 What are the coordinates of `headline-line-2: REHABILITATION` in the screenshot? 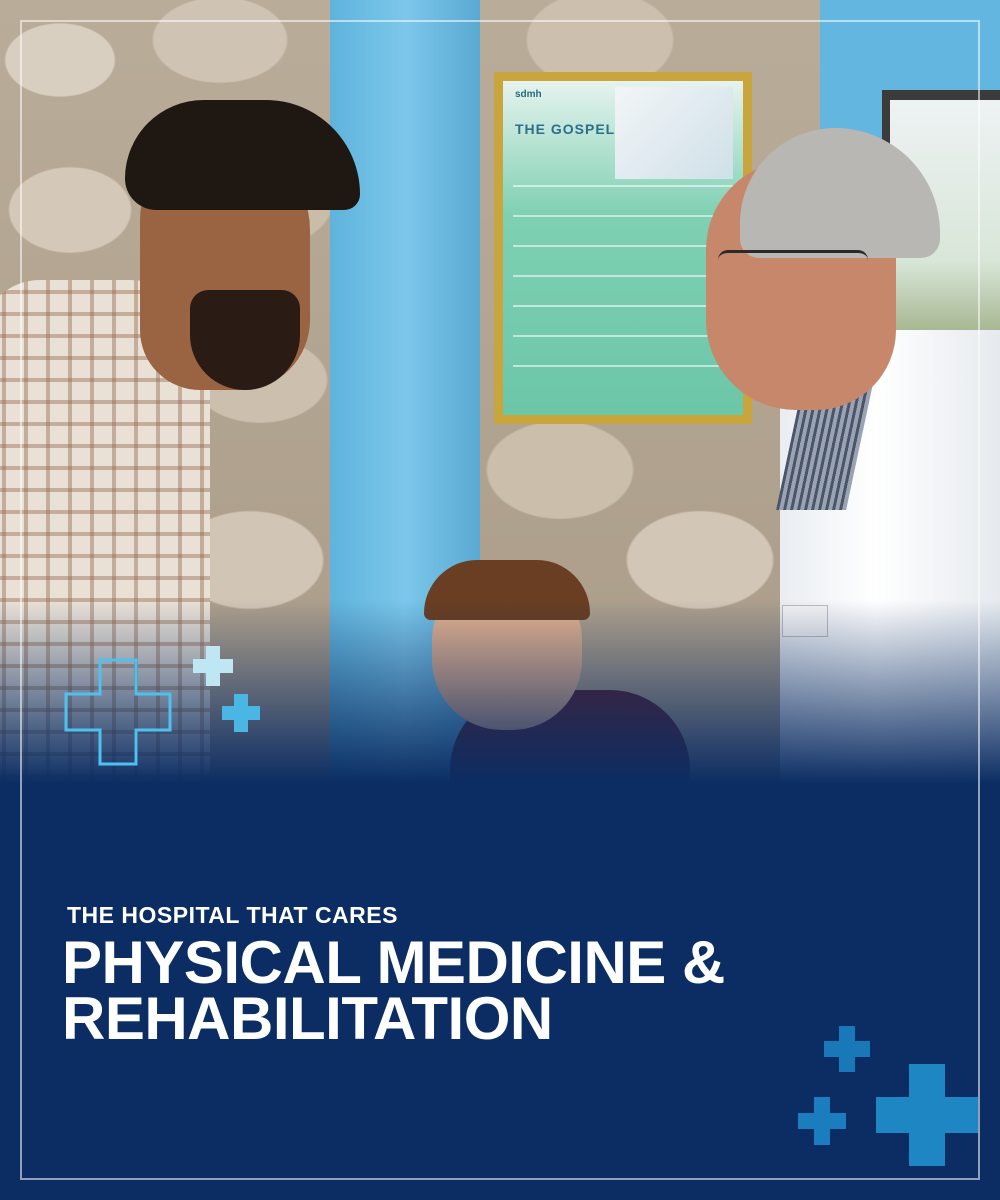 It's located at (307, 1018).